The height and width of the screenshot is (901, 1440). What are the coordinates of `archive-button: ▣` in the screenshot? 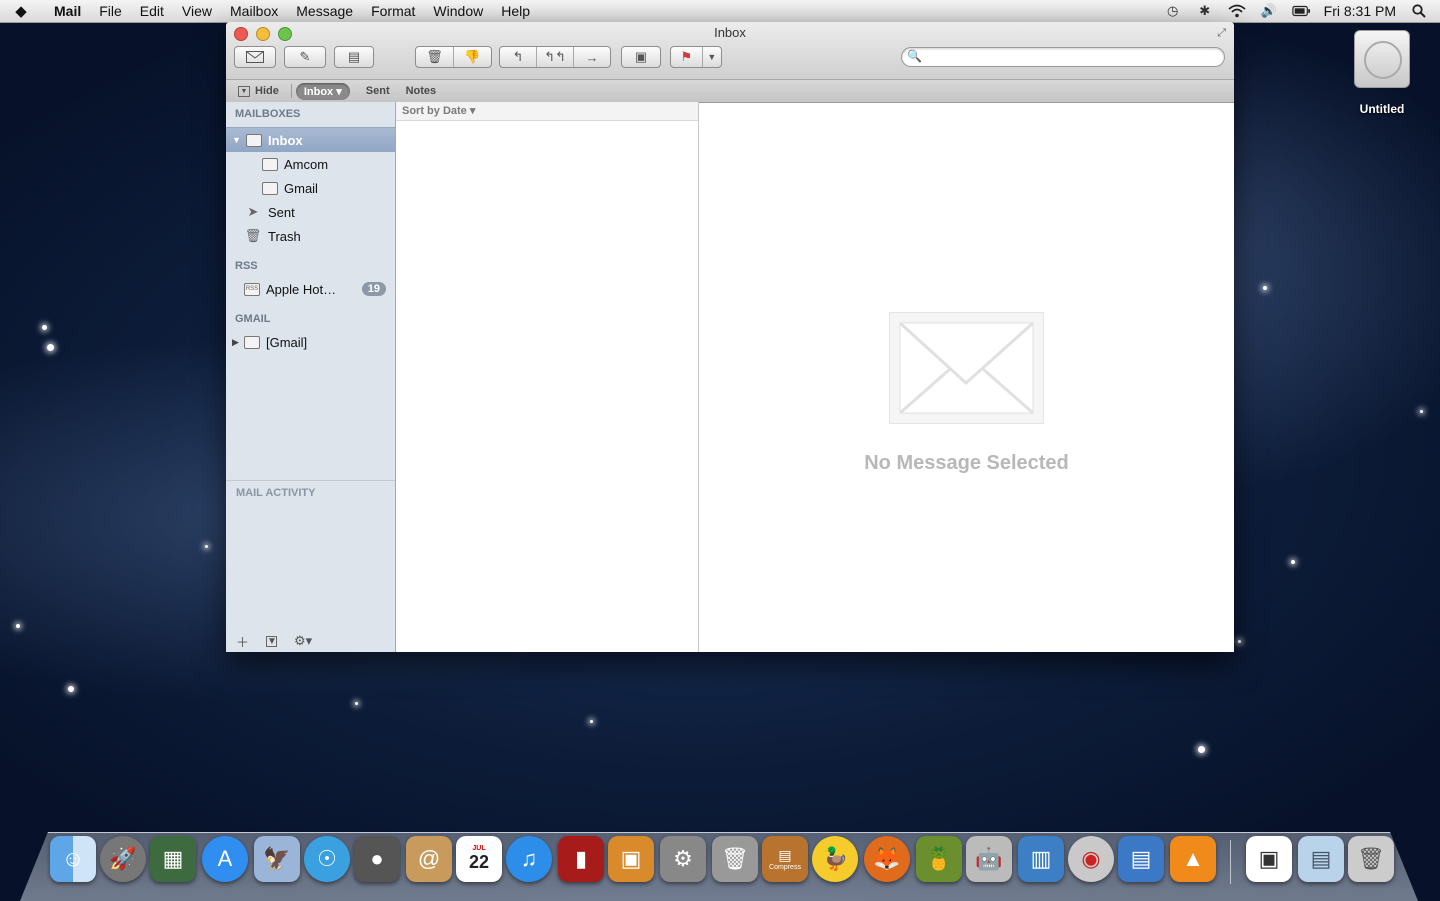 It's located at (641, 57).